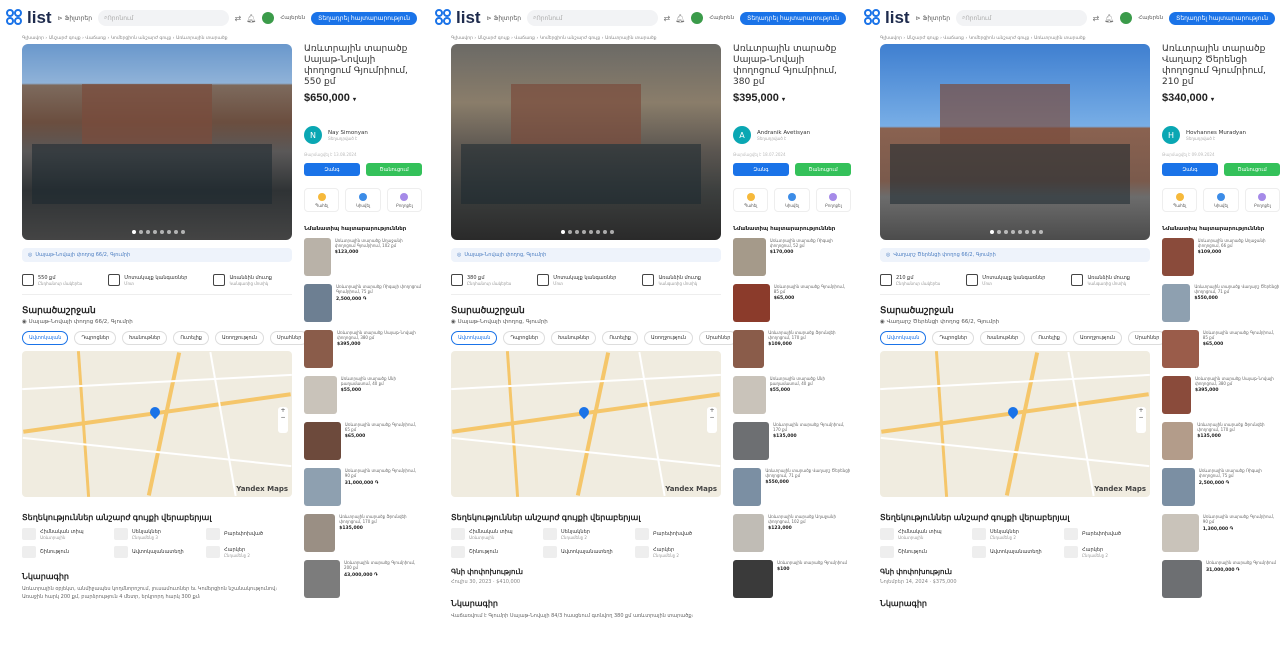 This screenshot has width=1282, height=648. I want to click on listing-price: $395,000 ▾, so click(792, 98).